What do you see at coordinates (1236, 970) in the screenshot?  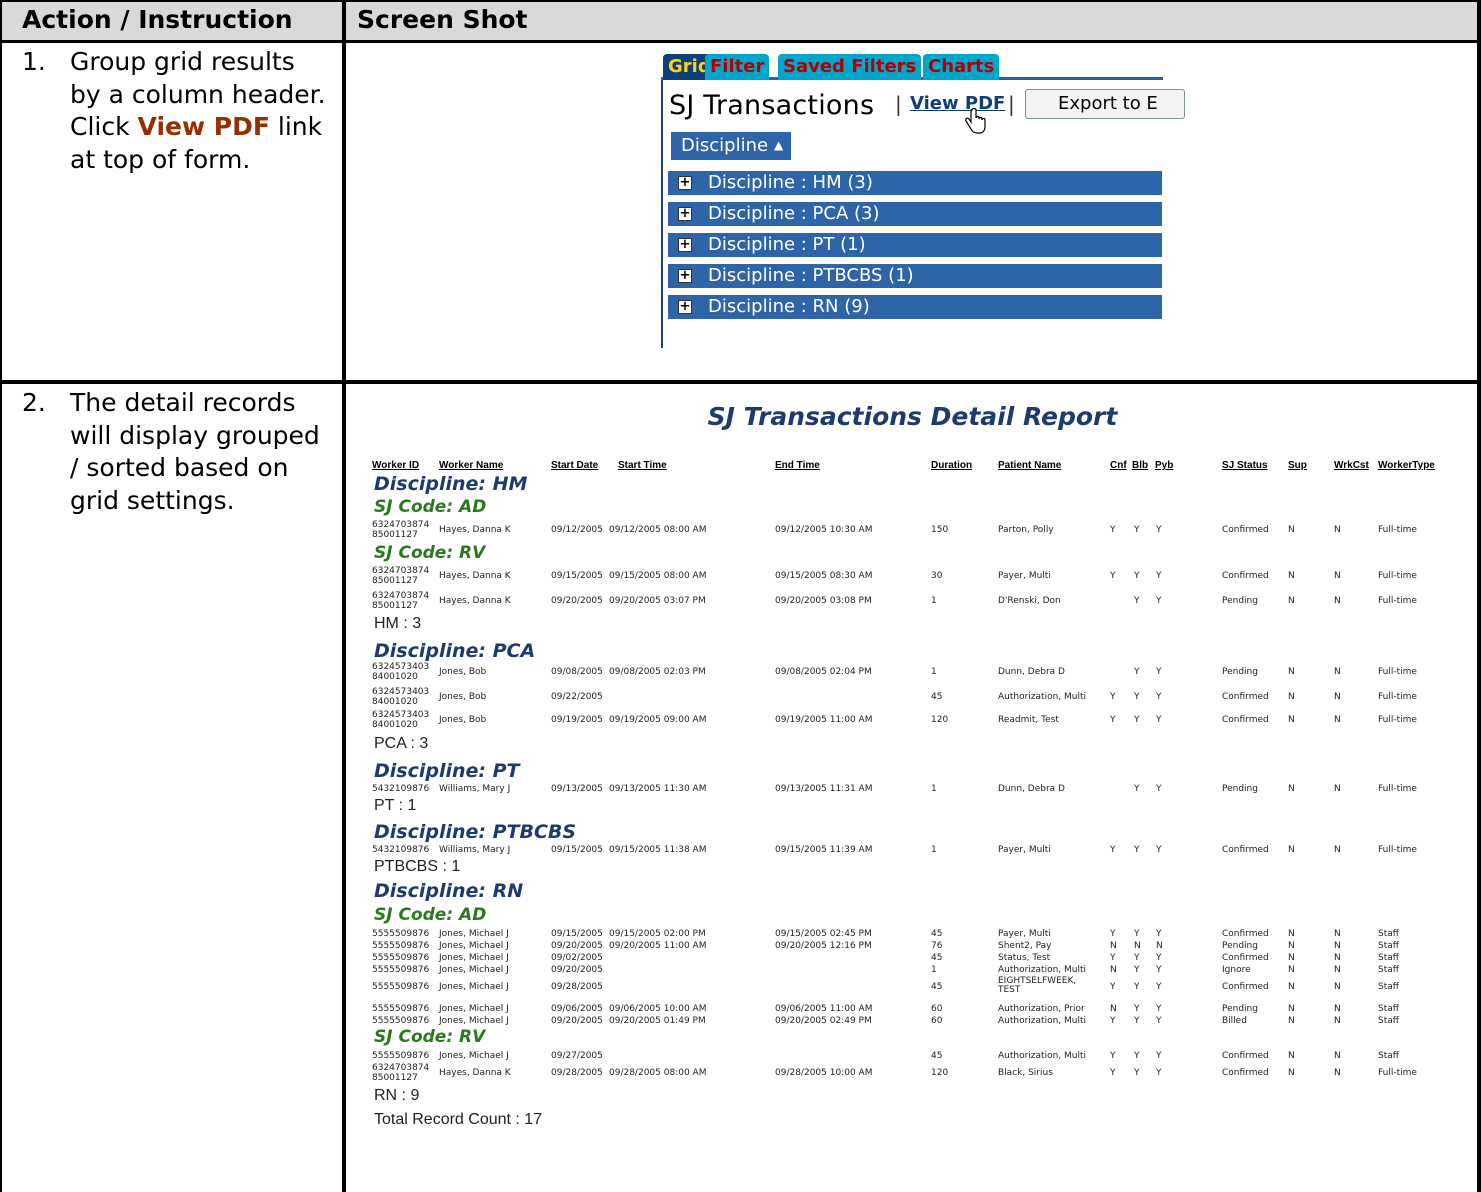 I see `cell-status: Ignore` at bounding box center [1236, 970].